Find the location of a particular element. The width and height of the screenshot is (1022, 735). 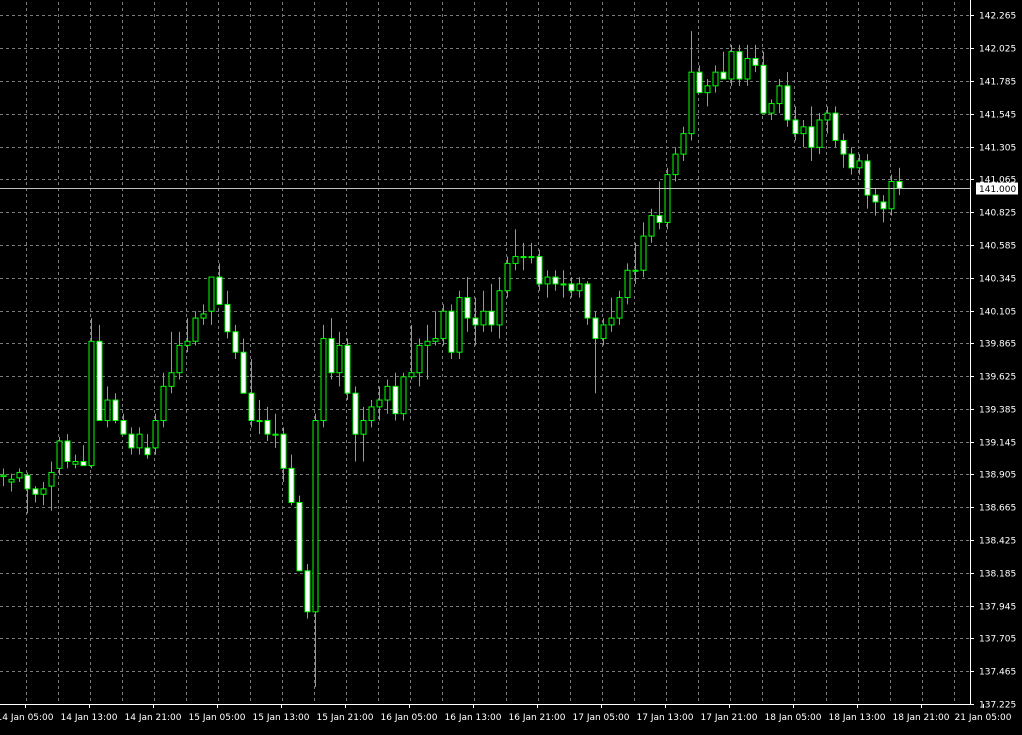

y-tick-label: 141.545 is located at coordinates (997, 116).